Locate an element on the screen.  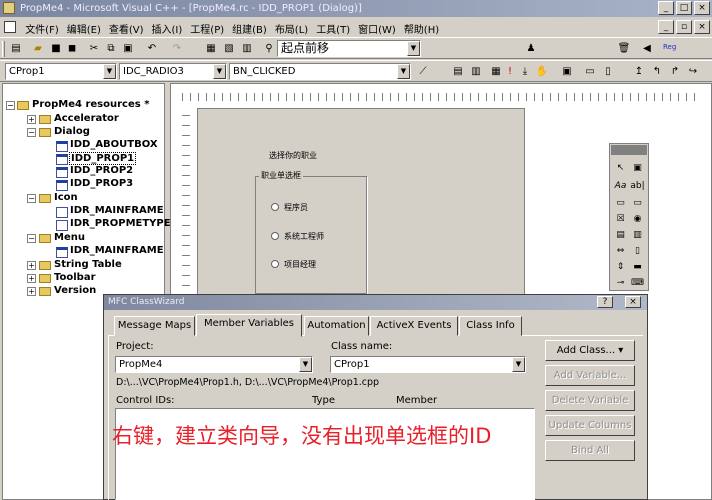
find-in-files-icon: ⚲ is located at coordinates (269, 49).